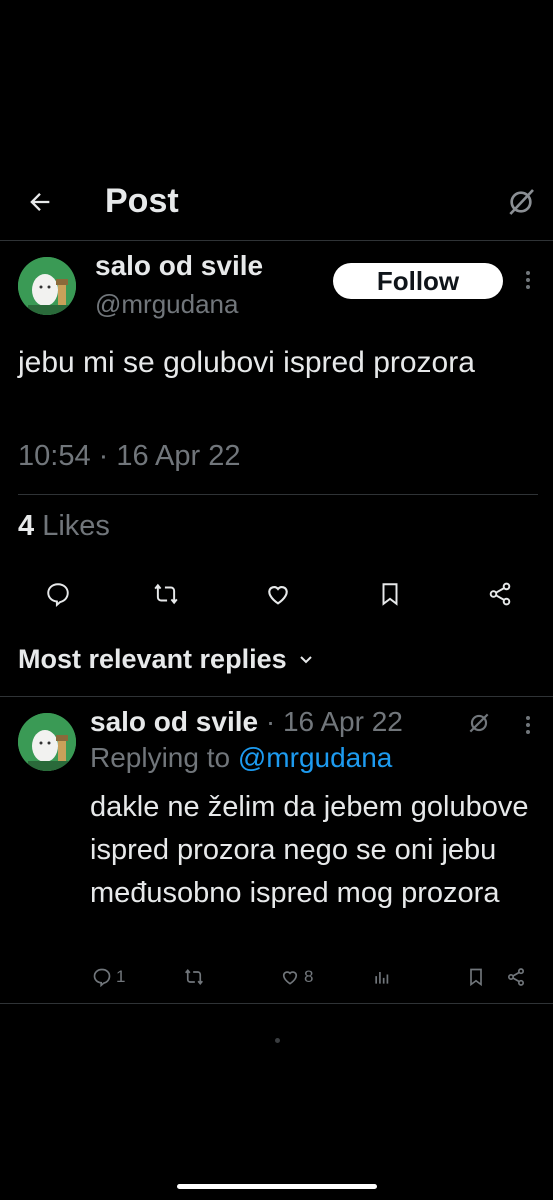 This screenshot has width=553, height=1200. I want to click on replying-prefix: Replying to, so click(160, 757).